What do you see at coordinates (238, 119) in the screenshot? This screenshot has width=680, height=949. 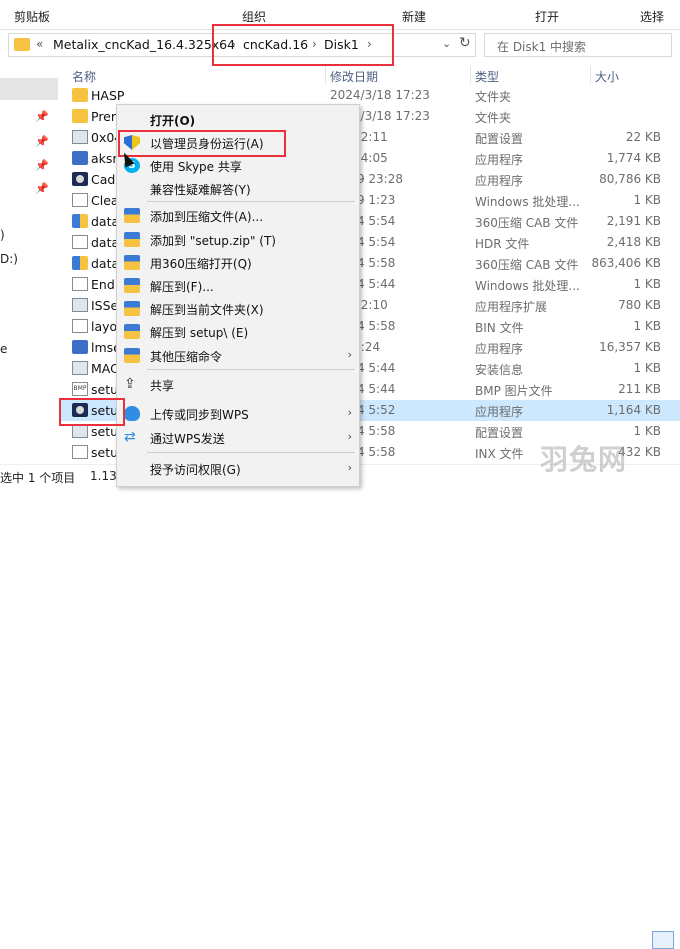 I see `menu-item: 打开(O)` at bounding box center [238, 119].